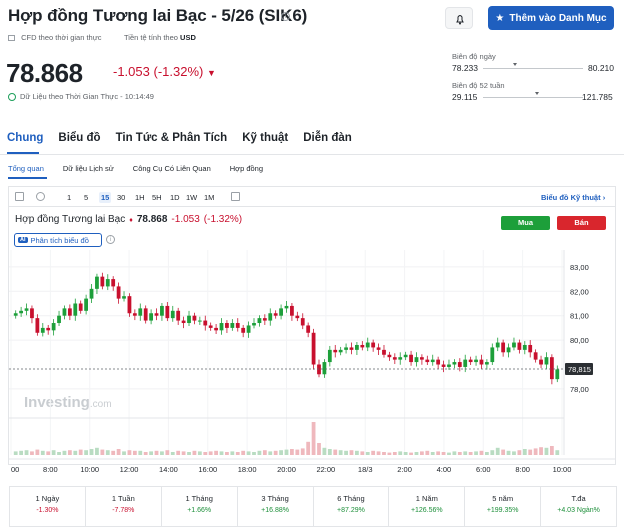 The width and height of the screenshot is (624, 531). Describe the element at coordinates (26, 168) in the screenshot. I see `subtab-summary: Tổng quan` at that location.